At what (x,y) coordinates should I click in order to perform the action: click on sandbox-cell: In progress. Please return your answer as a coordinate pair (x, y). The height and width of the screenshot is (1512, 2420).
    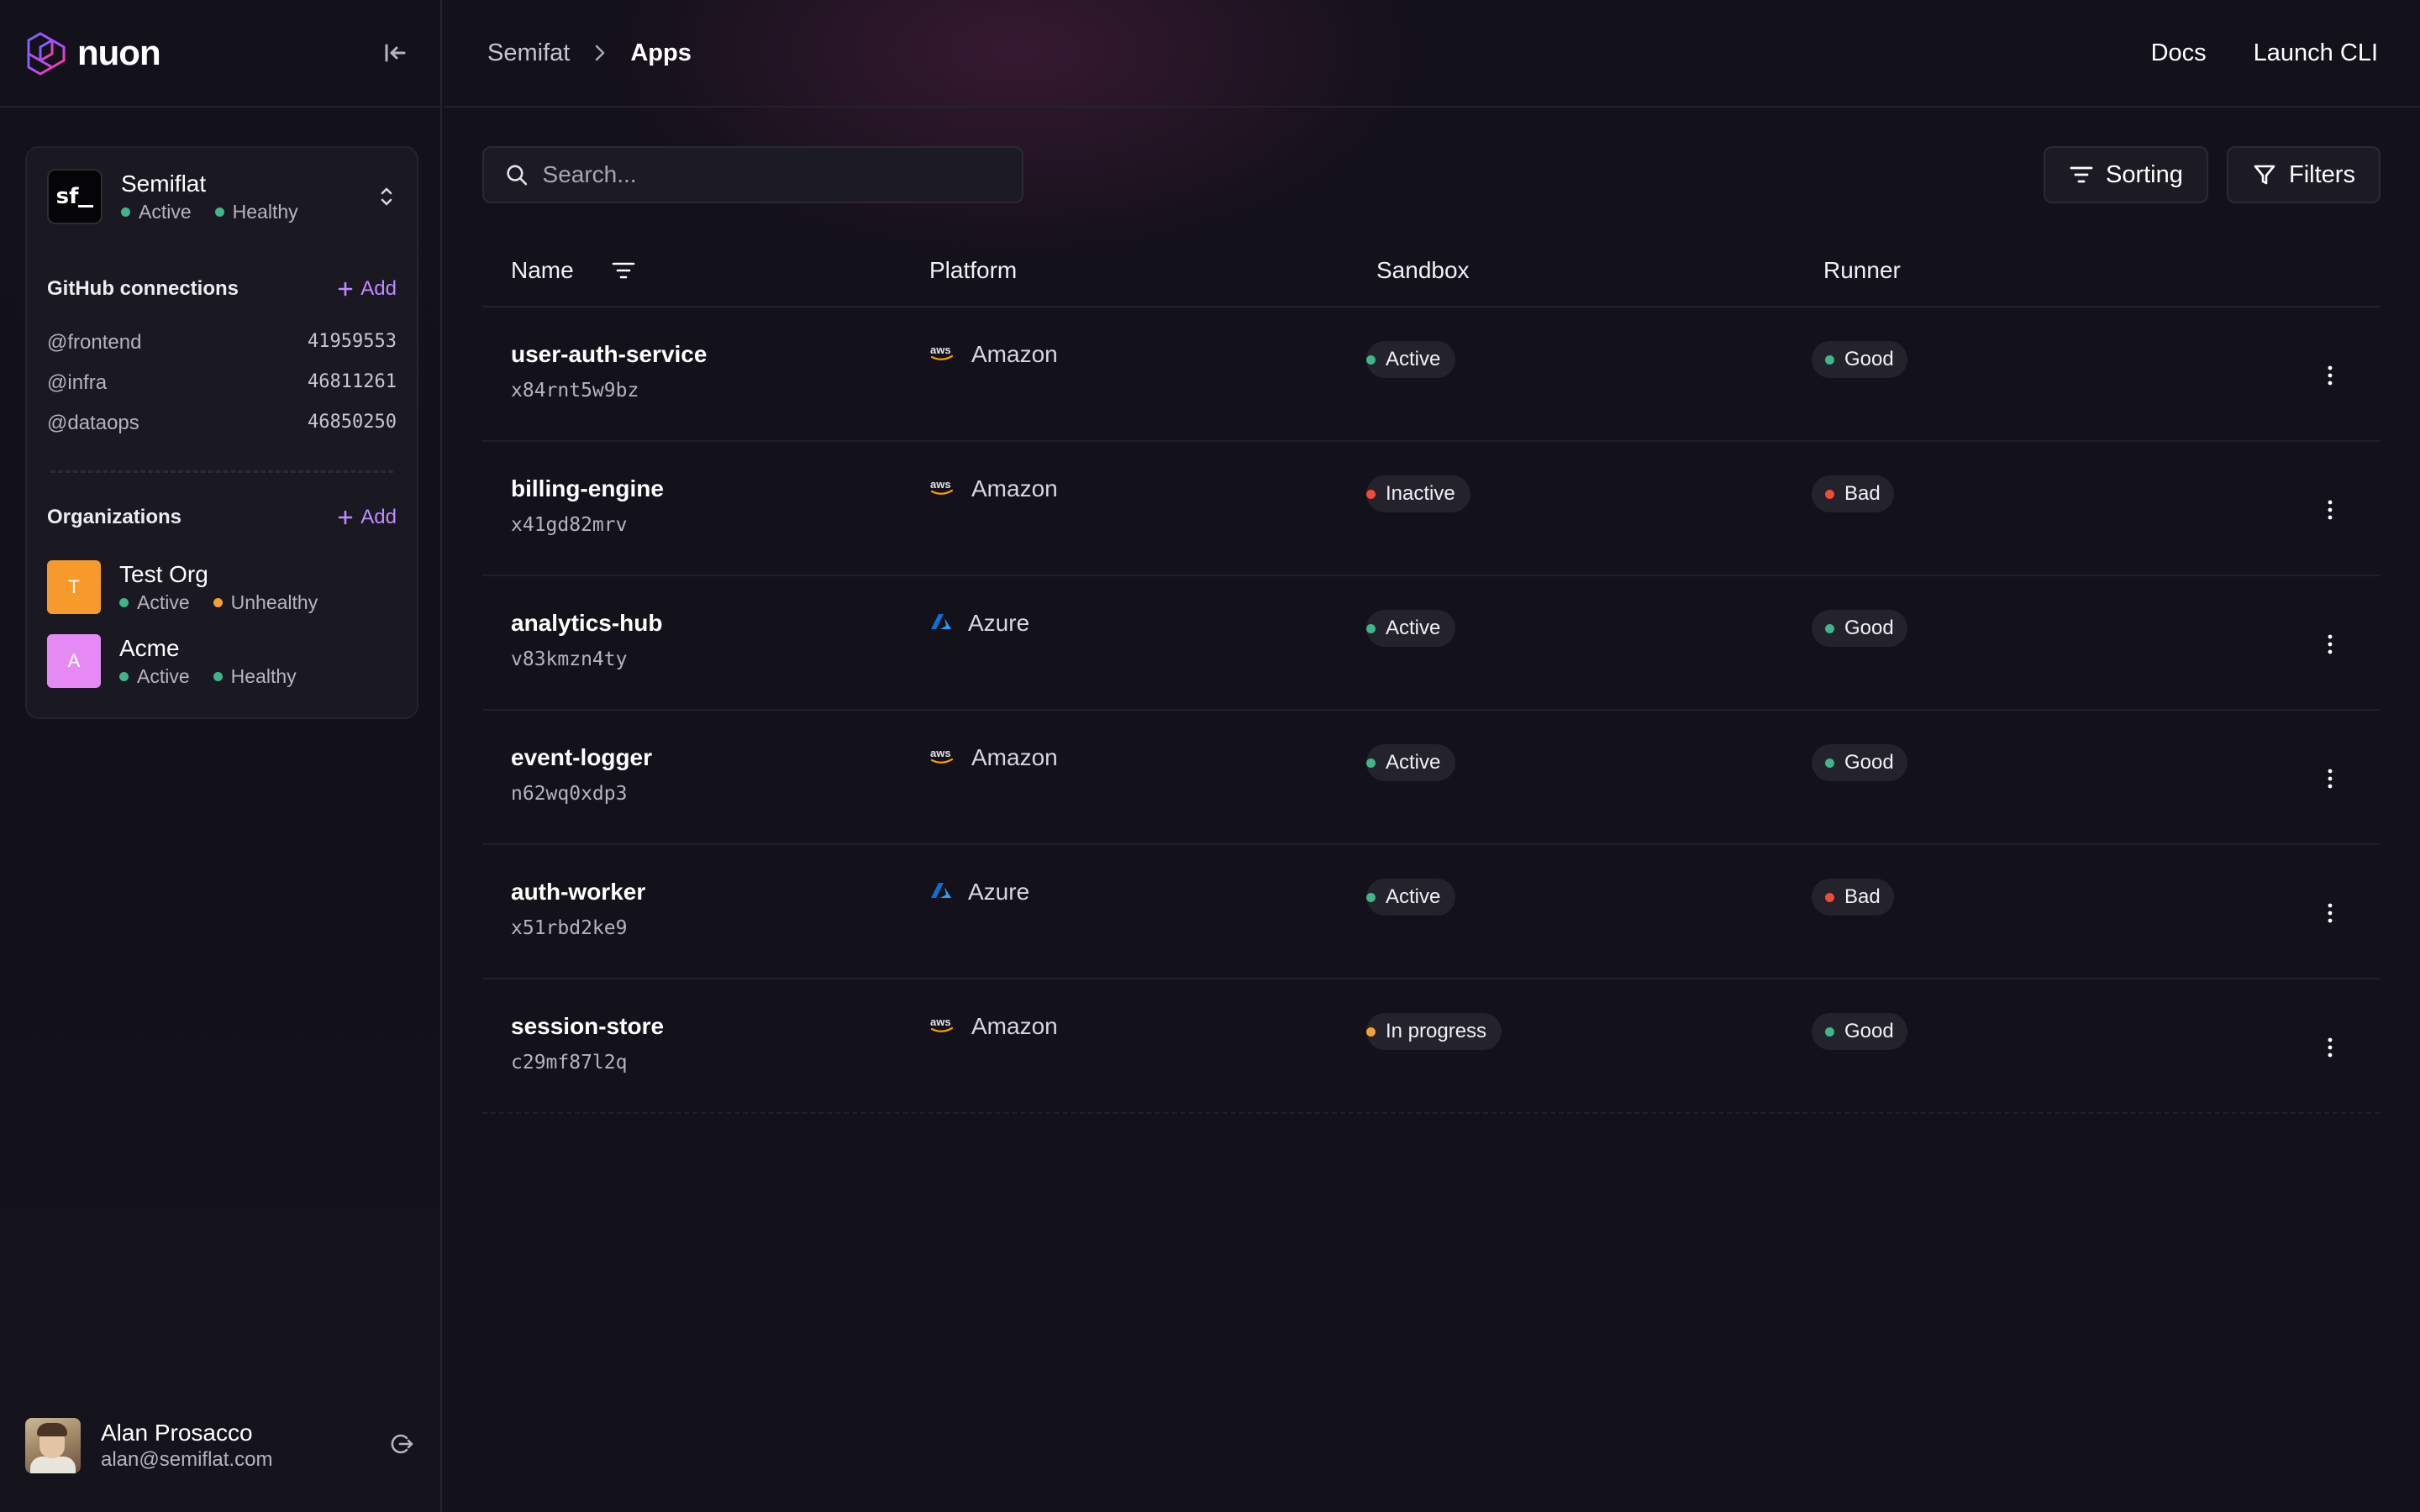
    Looking at the image, I should click on (1594, 1045).